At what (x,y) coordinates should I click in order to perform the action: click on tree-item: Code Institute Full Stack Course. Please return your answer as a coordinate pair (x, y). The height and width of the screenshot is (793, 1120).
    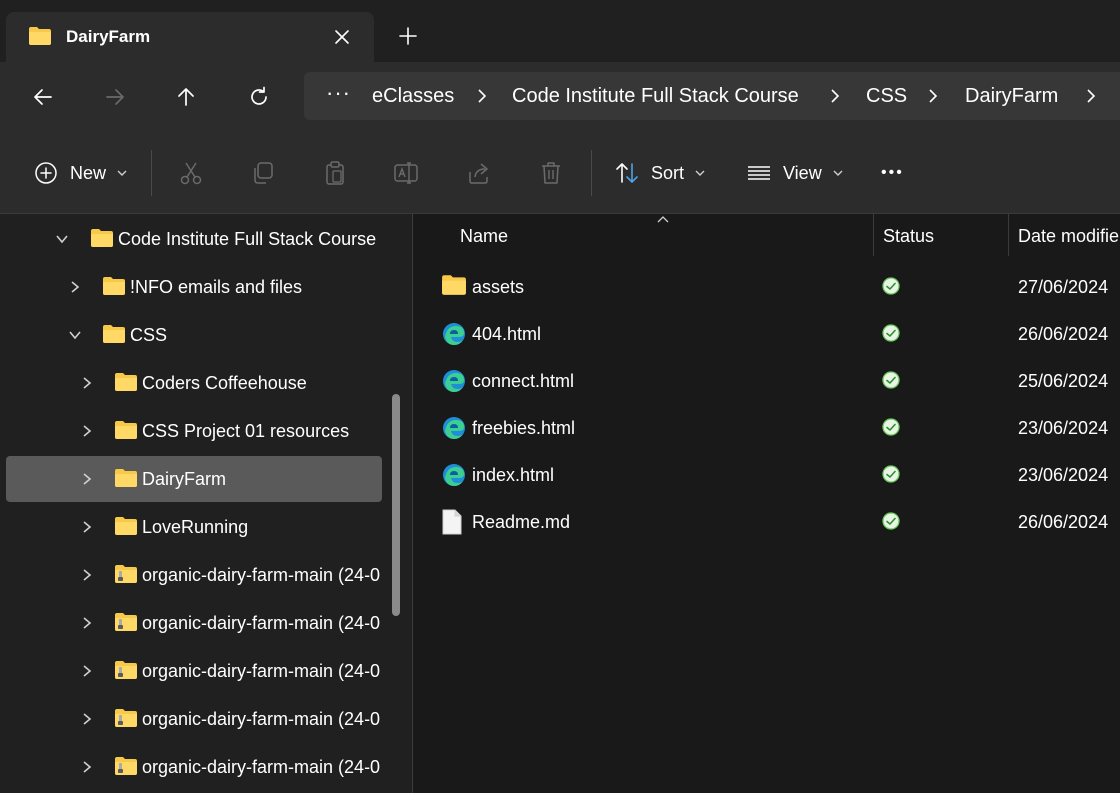
    Looking at the image, I should click on (194, 239).